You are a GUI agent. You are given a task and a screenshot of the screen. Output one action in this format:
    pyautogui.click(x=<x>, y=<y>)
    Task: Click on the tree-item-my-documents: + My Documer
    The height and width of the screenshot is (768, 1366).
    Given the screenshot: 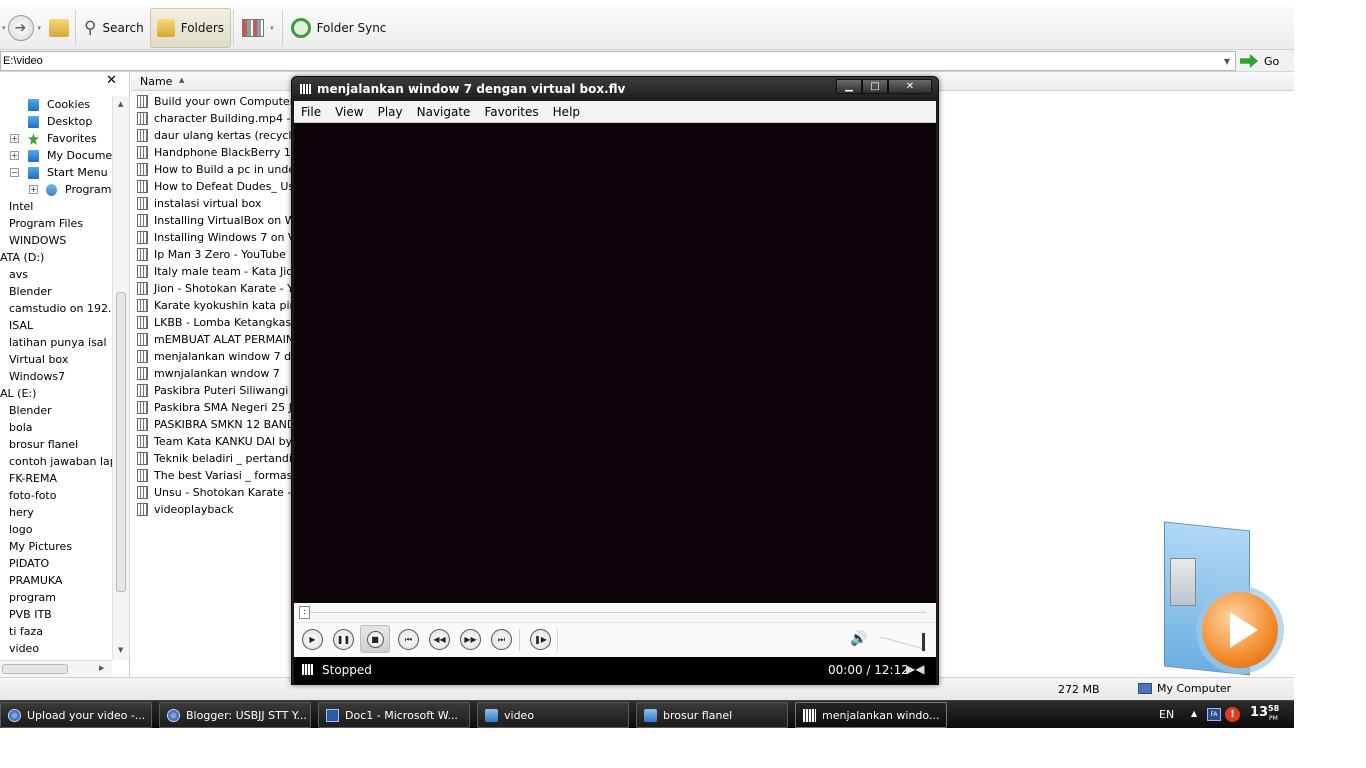 What is the action you would take?
    pyautogui.click(x=56, y=155)
    